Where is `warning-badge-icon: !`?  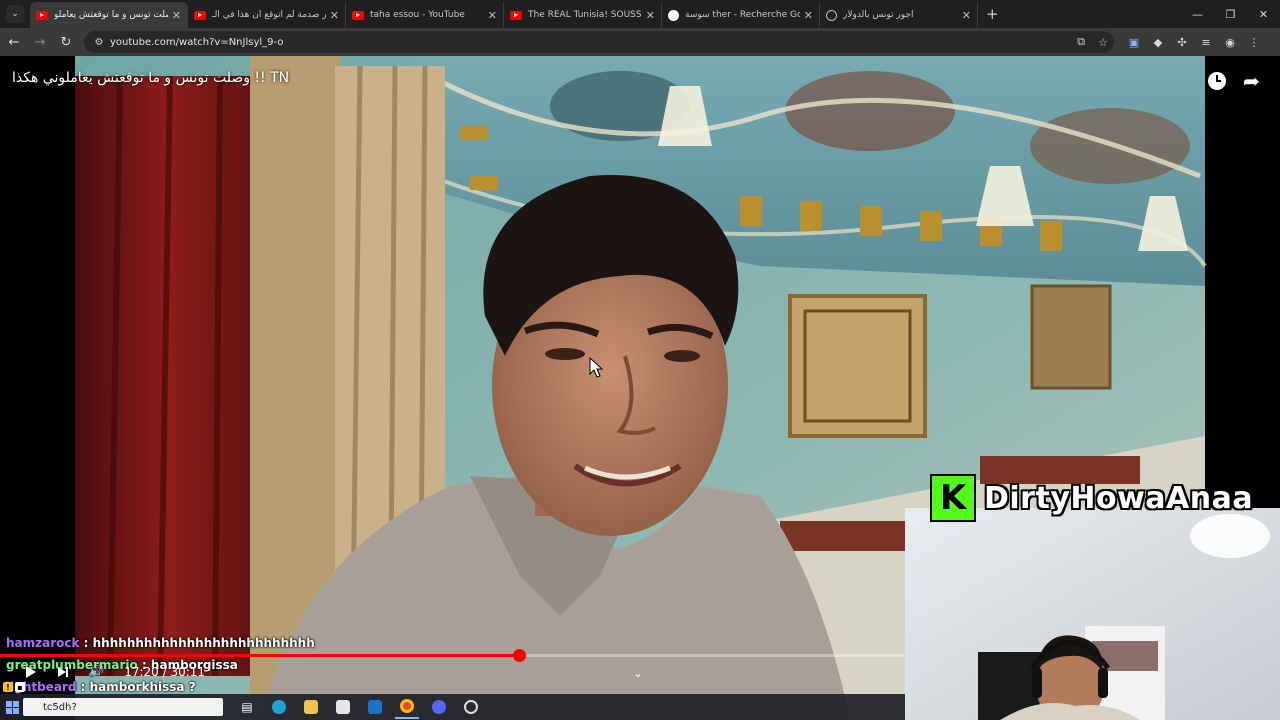
warning-badge-icon: ! is located at coordinates (8, 687).